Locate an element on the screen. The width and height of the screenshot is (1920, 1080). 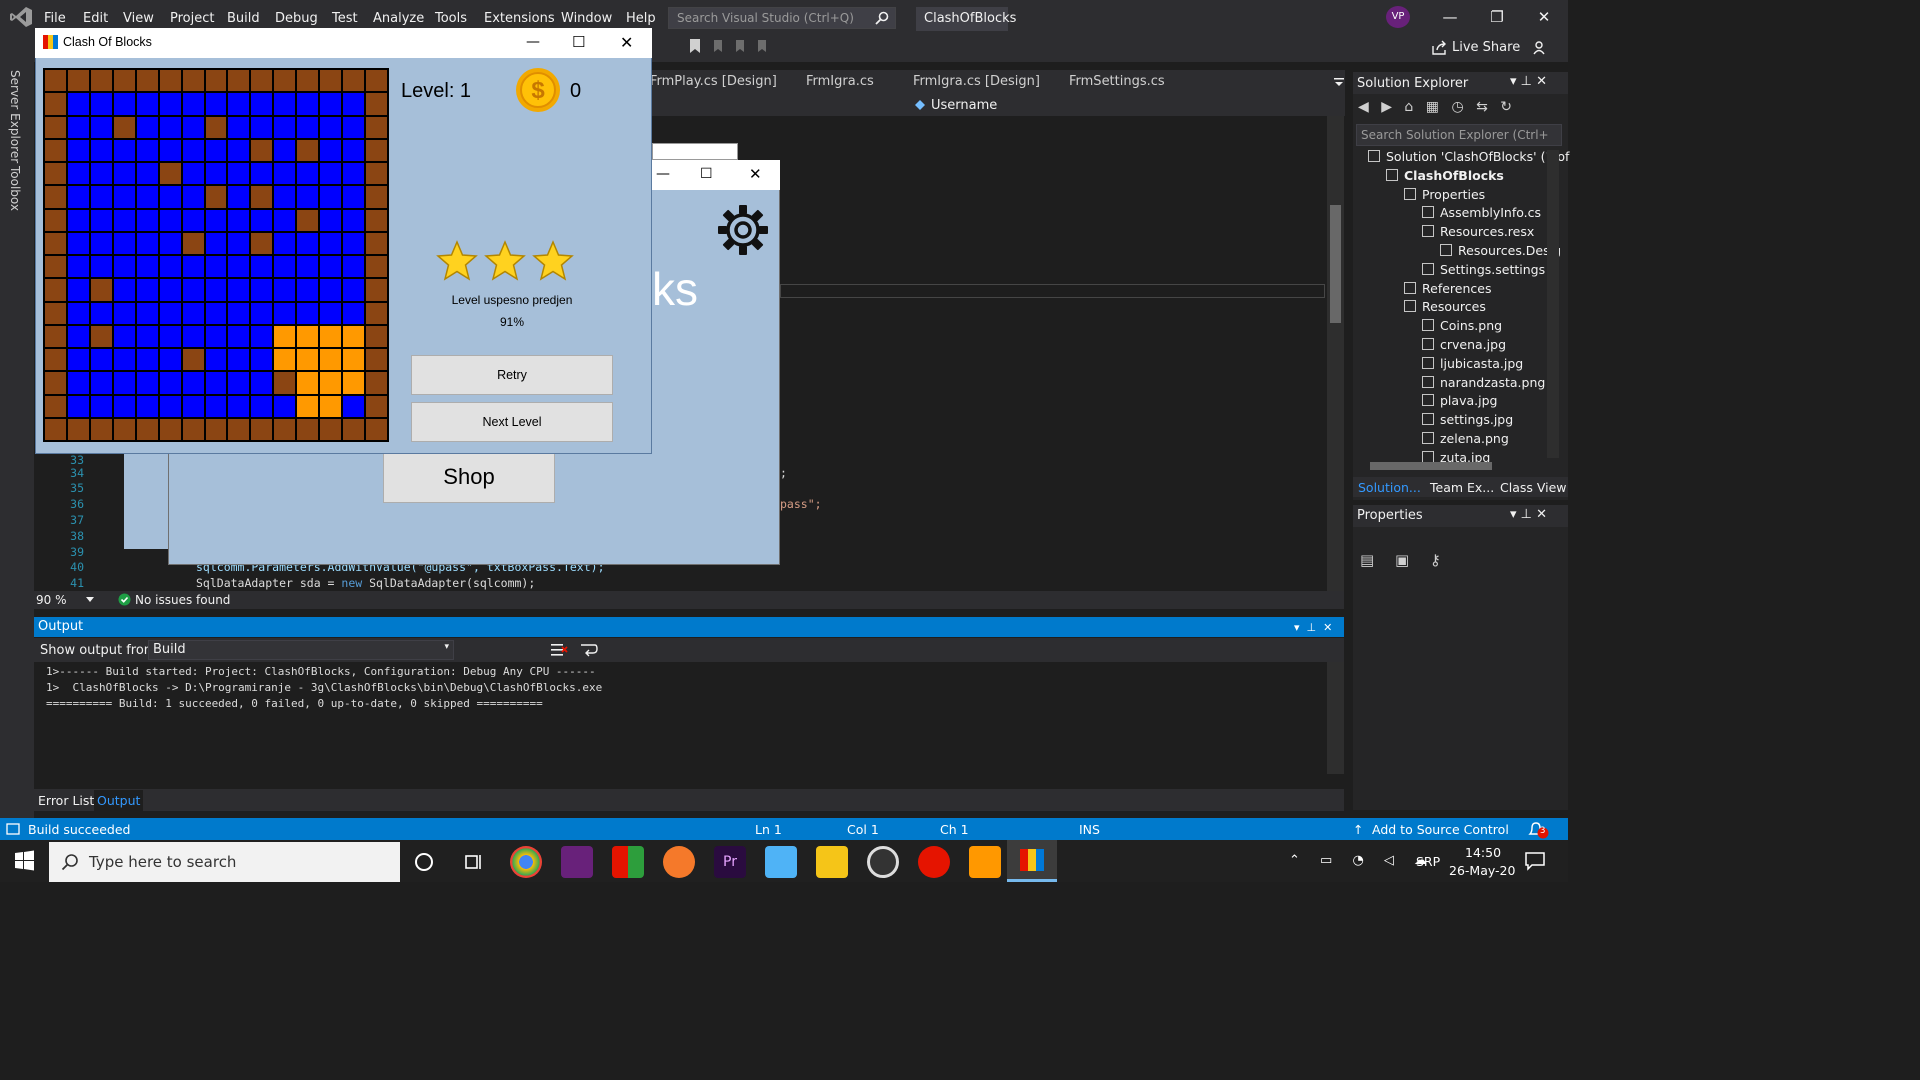
maximize-icon: ☐ is located at coordinates (706, 174).